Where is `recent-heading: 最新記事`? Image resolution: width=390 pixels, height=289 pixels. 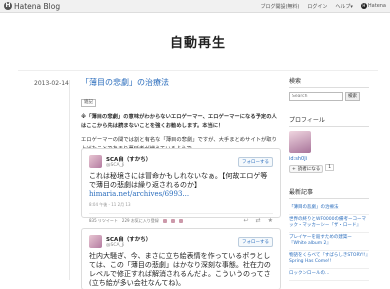 recent-heading: 最新記事 is located at coordinates (329, 193).